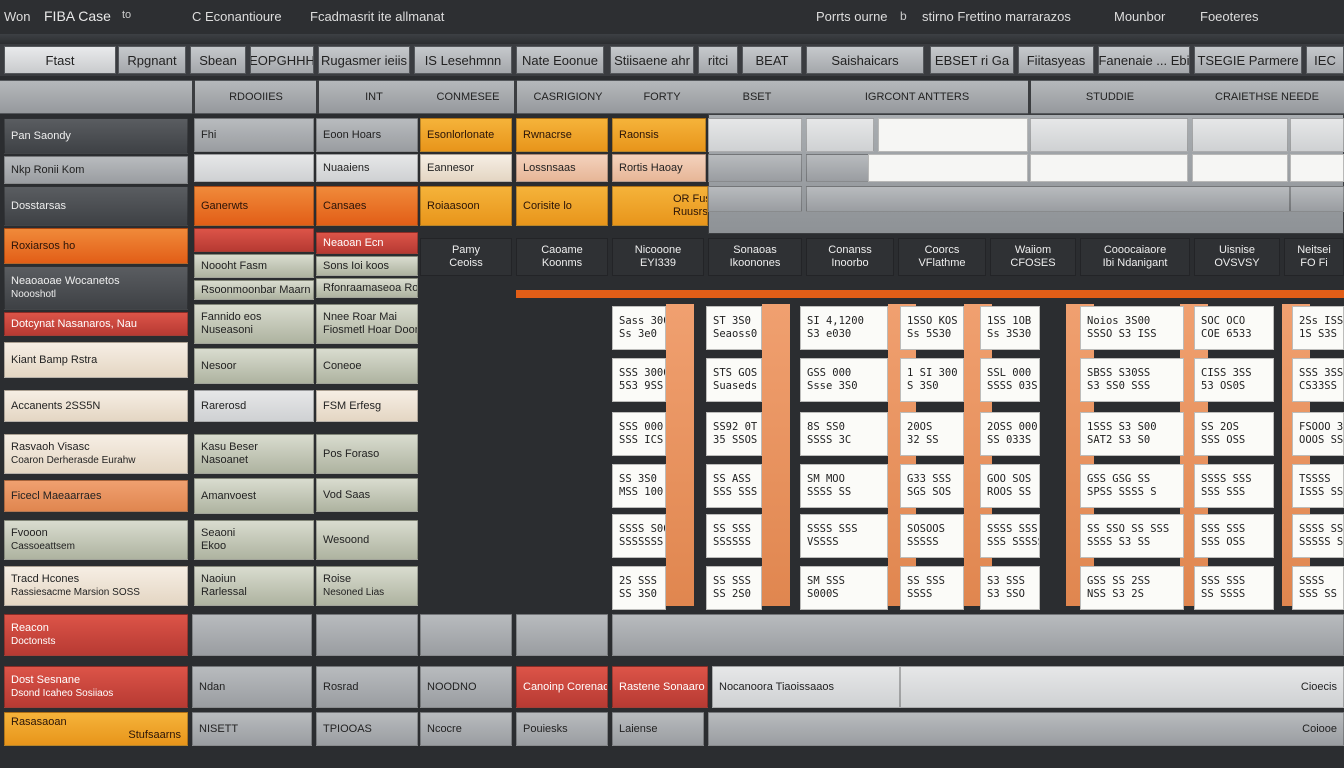 The height and width of the screenshot is (768, 1344). Describe the element at coordinates (1223, 386) in the screenshot. I see `grid-value-line: 53 OS0S` at that location.